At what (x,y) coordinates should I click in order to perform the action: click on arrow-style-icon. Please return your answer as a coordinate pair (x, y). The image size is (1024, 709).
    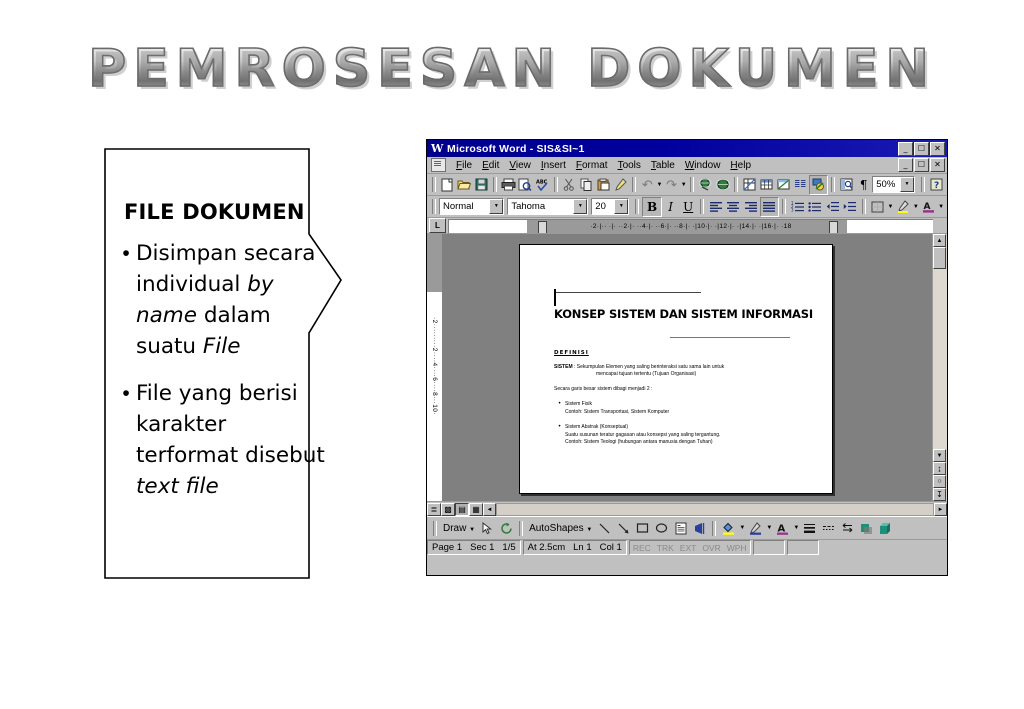
    Looking at the image, I should click on (847, 528).